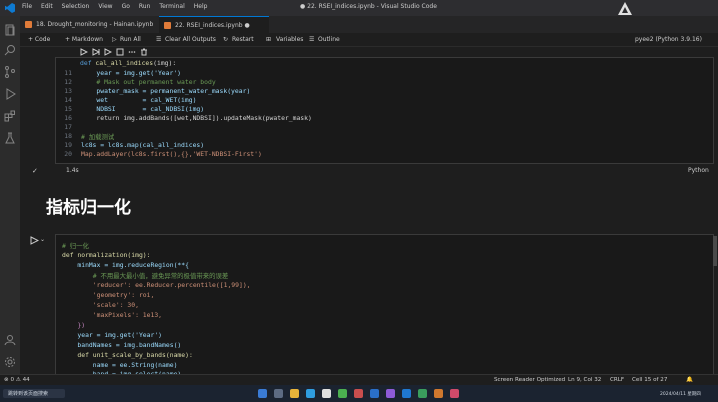 The width and height of the screenshot is (718, 402). I want to click on run-debug-icon, so click(10, 94).